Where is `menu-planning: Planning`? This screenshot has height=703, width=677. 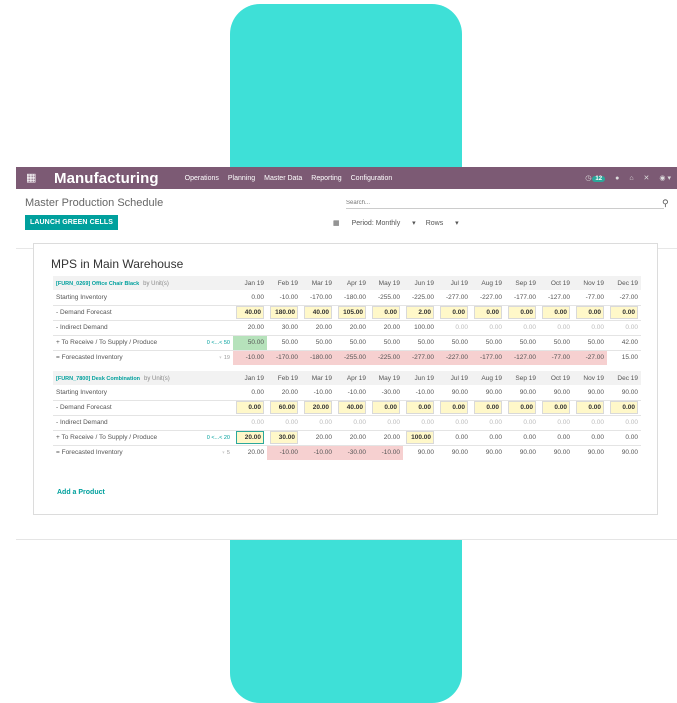
menu-planning: Planning is located at coordinates (241, 178).